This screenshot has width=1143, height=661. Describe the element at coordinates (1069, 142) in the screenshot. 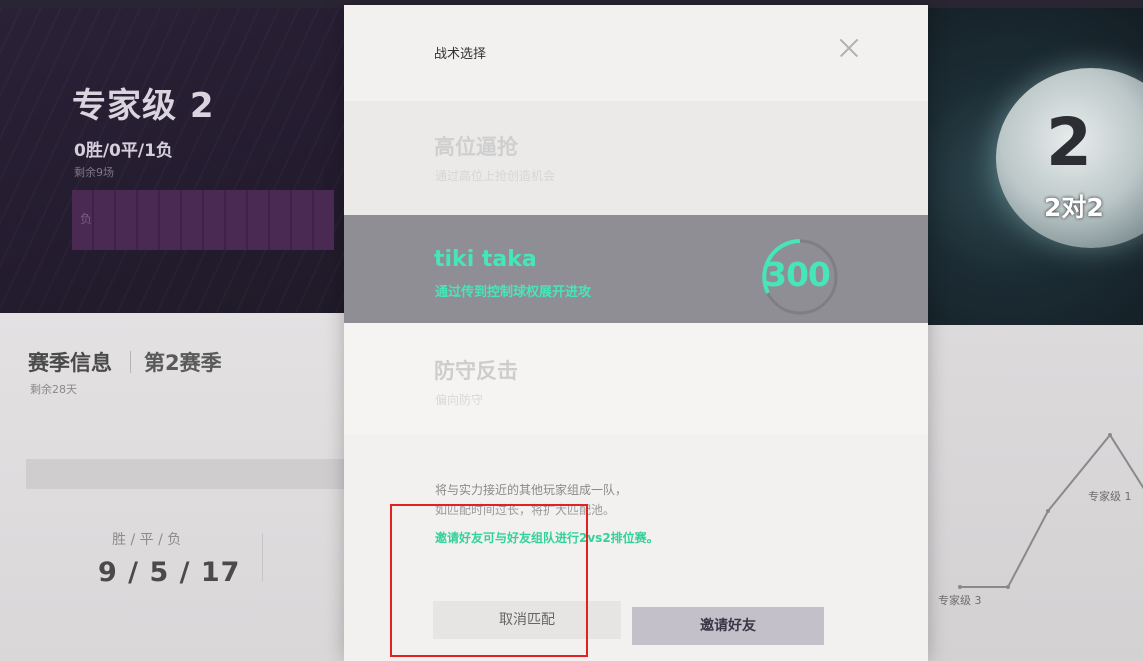

I see `mode-number: 2` at that location.